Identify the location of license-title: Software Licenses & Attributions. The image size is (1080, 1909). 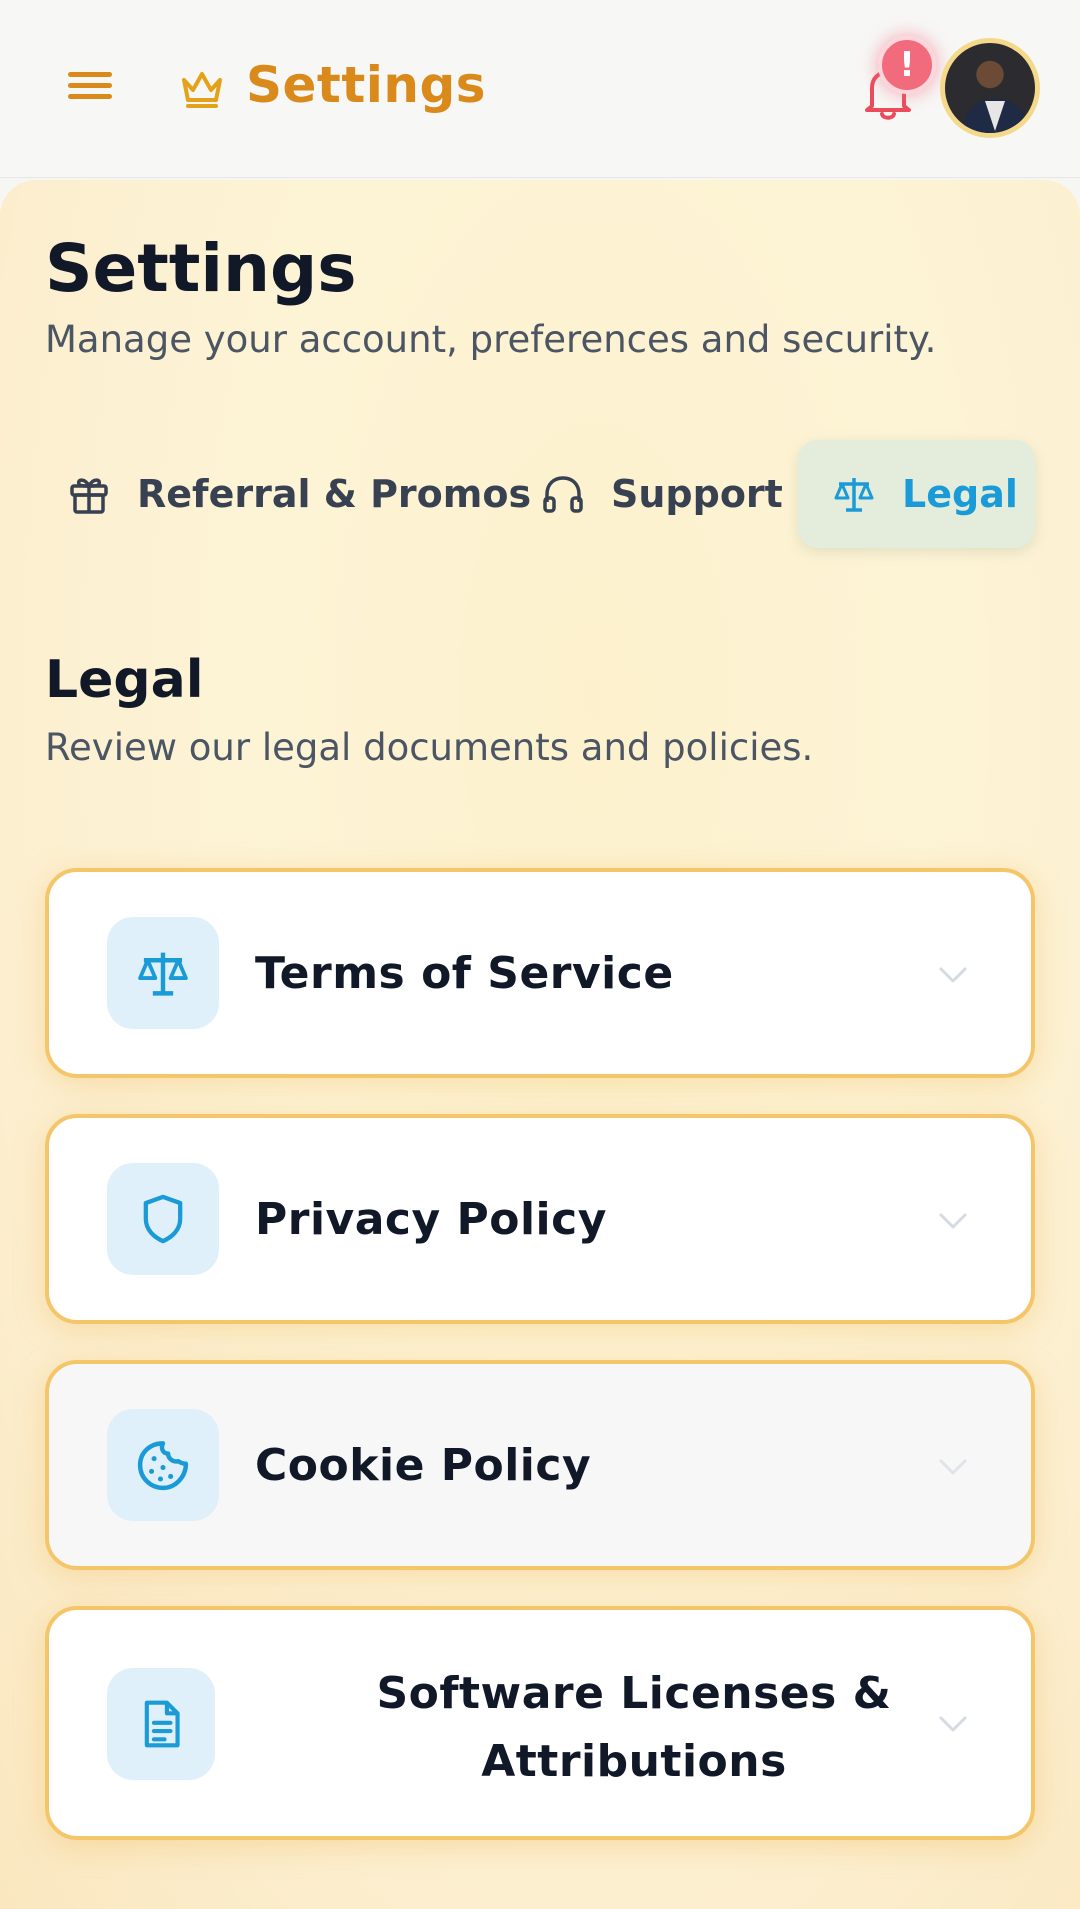
(634, 1727).